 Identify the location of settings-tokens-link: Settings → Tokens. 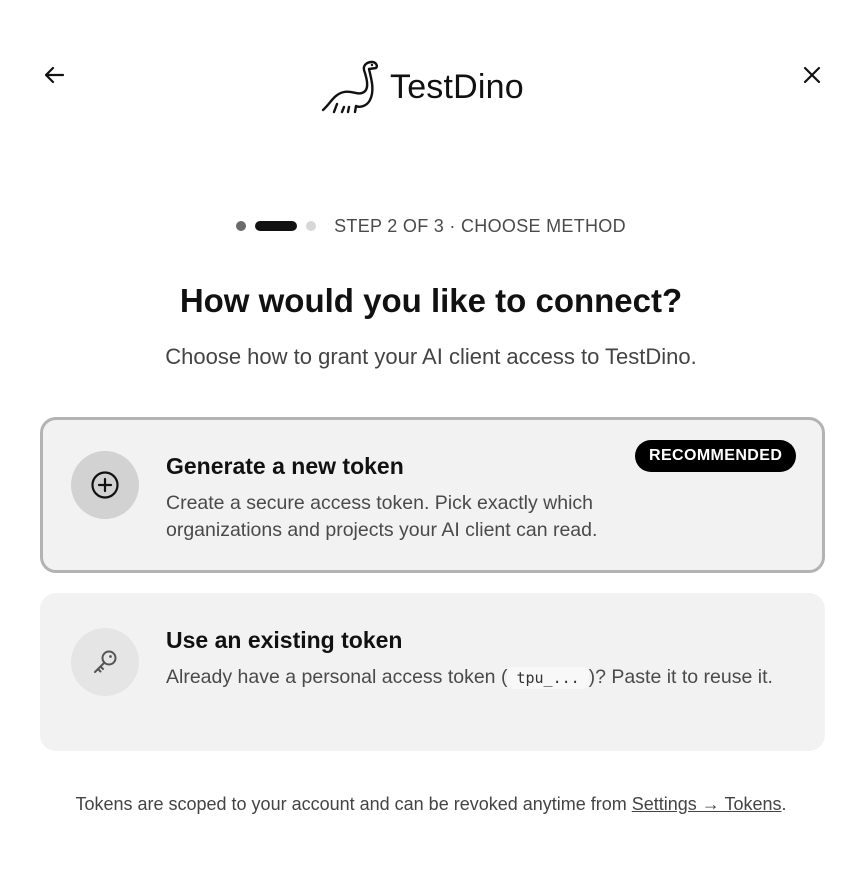
(707, 804).